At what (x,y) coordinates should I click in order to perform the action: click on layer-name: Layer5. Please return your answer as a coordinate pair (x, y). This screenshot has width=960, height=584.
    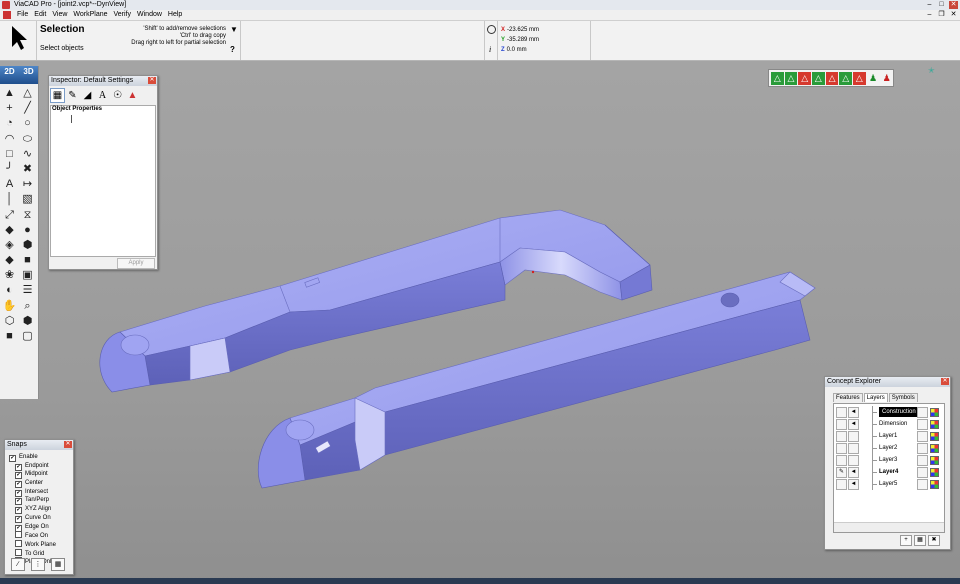
    Looking at the image, I should click on (888, 484).